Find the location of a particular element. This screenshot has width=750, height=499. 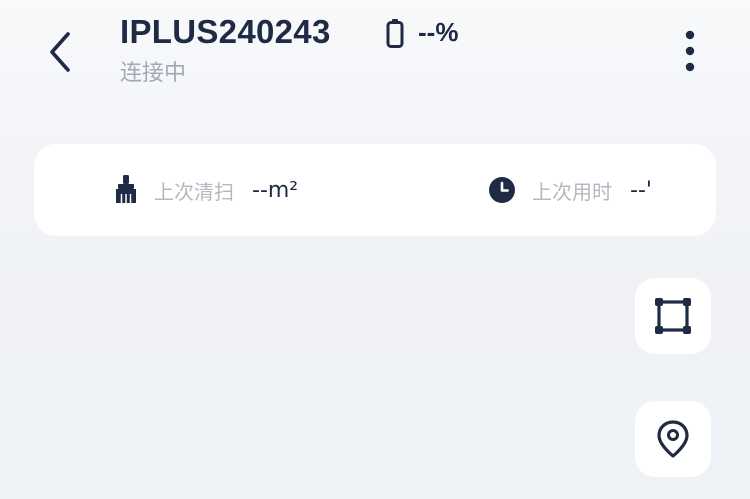

battery-icon is located at coordinates (395, 33).